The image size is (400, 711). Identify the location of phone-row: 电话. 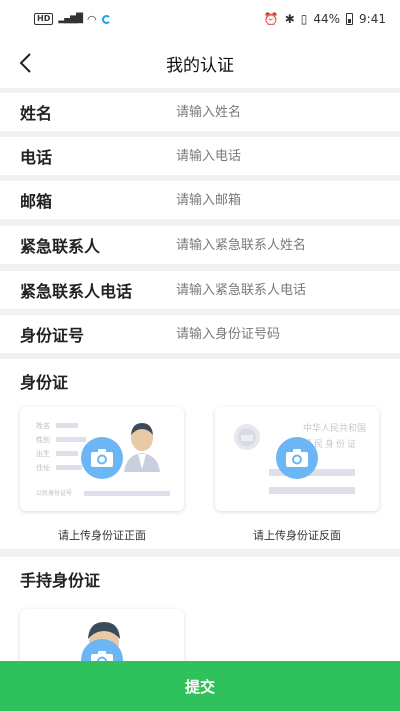
(200, 156).